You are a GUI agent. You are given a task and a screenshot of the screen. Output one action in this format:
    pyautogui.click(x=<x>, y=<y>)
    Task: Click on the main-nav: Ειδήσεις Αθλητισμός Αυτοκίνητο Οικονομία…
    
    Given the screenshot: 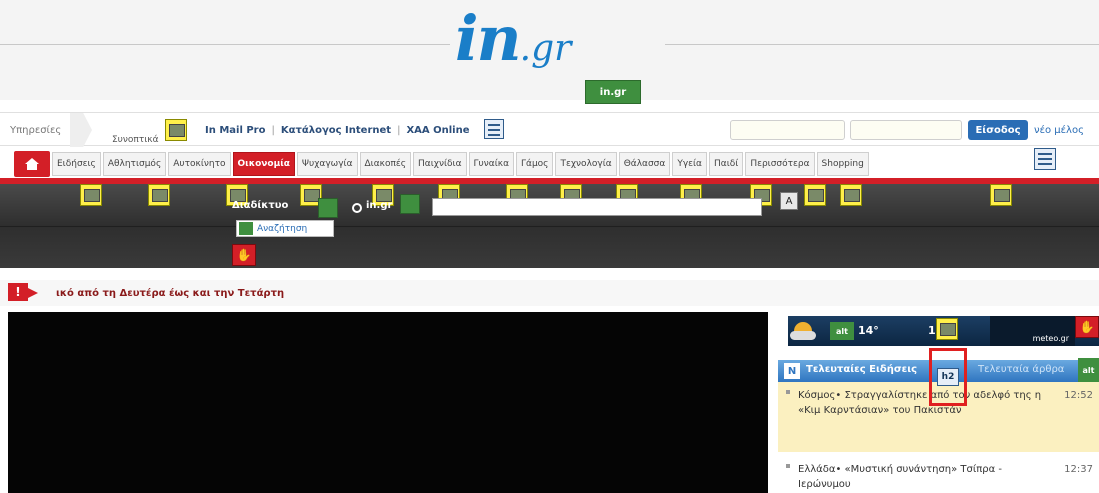 What is the action you would take?
    pyautogui.click(x=549, y=163)
    